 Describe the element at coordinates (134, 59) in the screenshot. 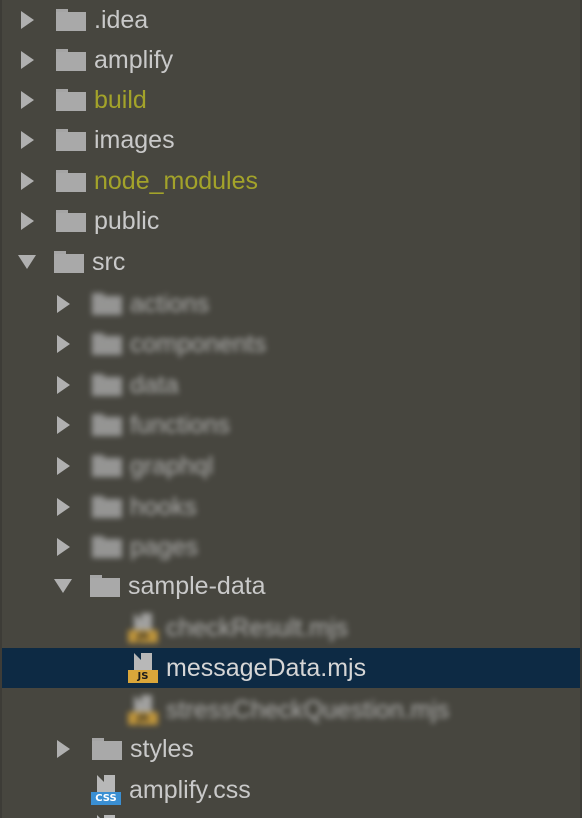

I see `tree-item-label: amplify` at that location.